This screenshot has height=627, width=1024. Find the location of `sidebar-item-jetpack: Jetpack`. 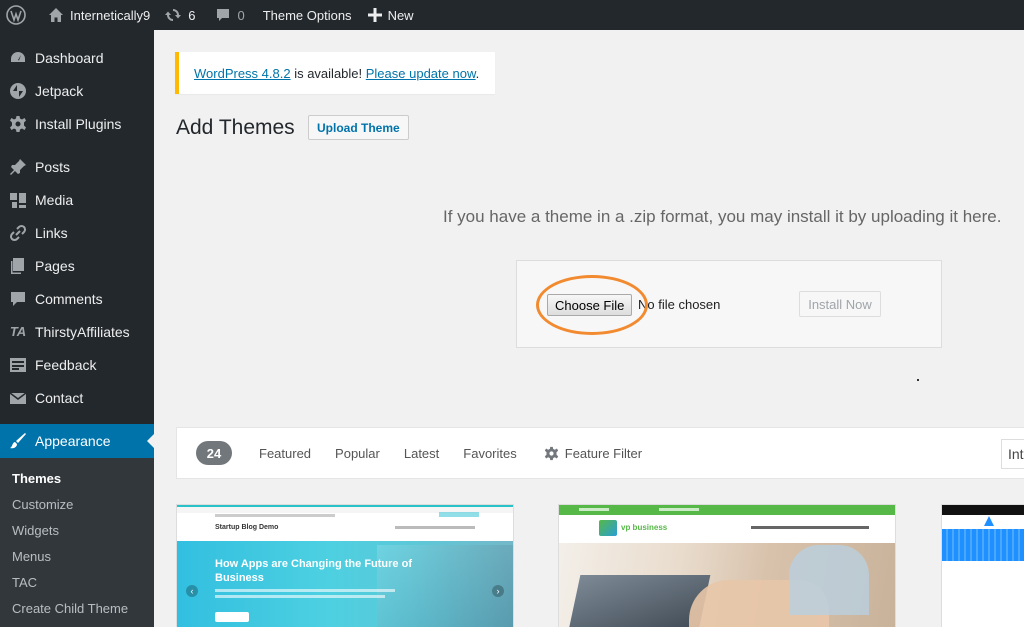

sidebar-item-jetpack: Jetpack is located at coordinates (77, 90).